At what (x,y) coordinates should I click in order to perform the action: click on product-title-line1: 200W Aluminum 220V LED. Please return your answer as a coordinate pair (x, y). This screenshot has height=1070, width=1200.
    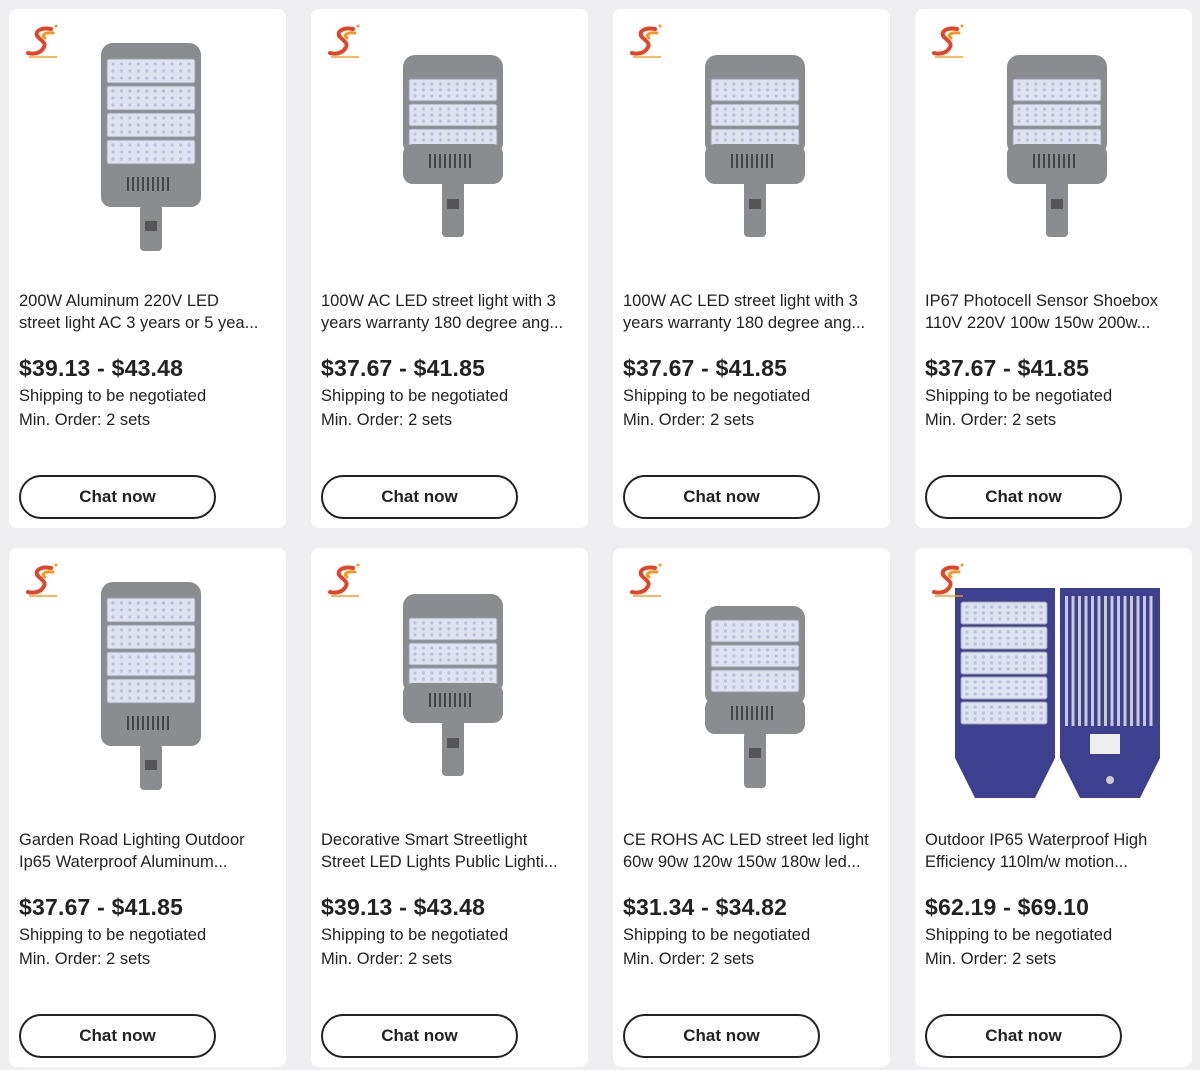
    Looking at the image, I should click on (119, 301).